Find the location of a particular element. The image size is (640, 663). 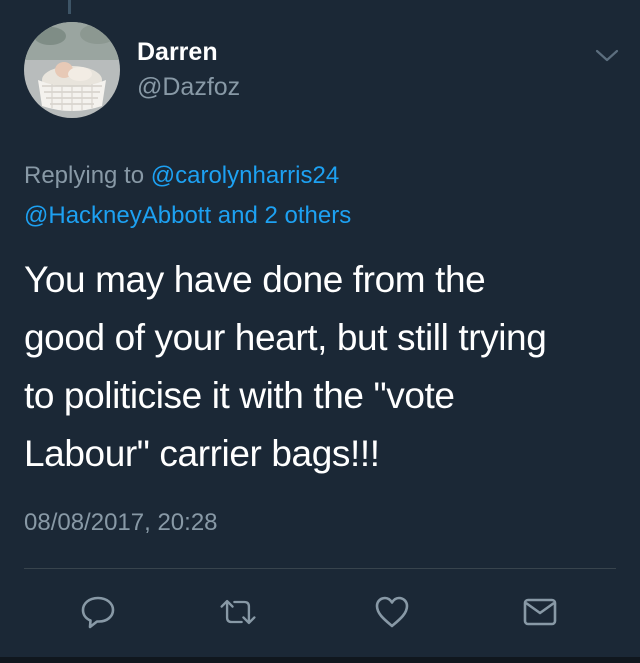

chevron-down-icon is located at coordinates (607, 56).